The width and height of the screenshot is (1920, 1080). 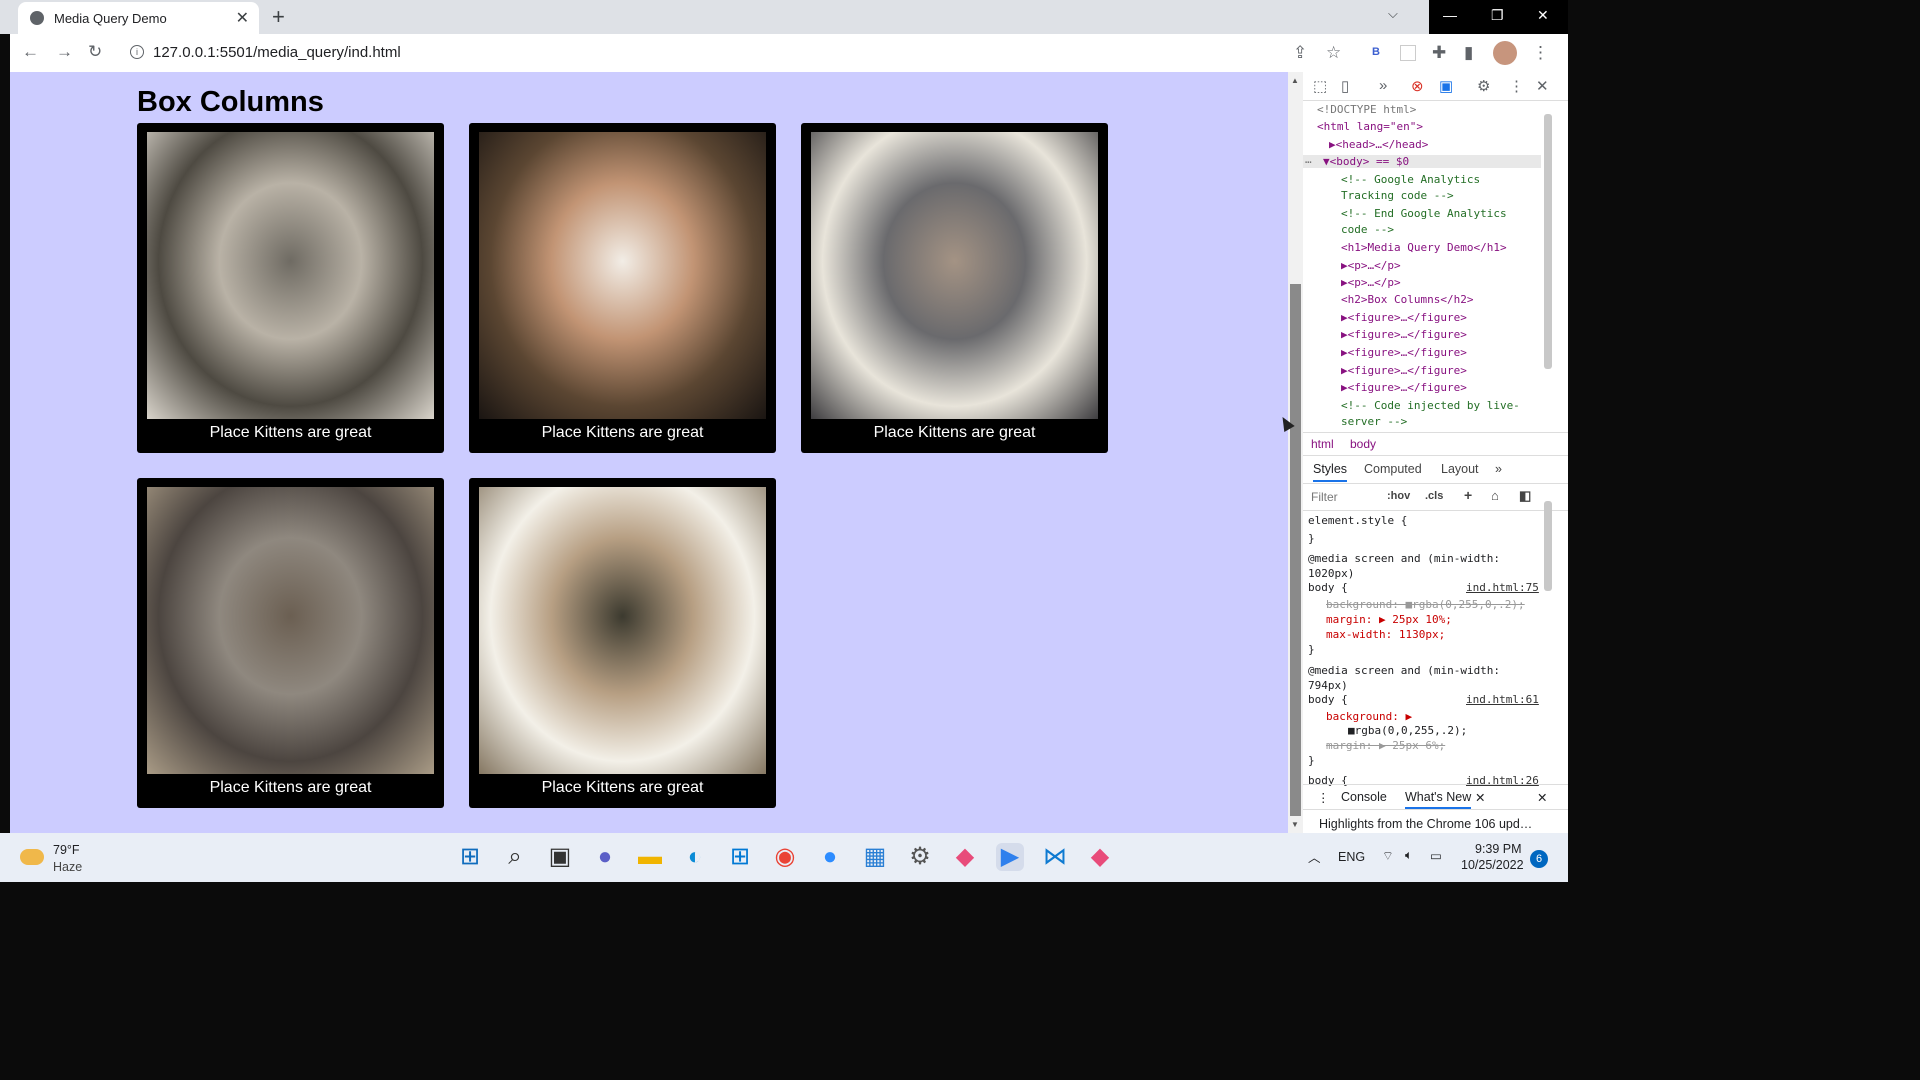 What do you see at coordinates (830, 857) in the screenshot?
I see `taskbar-zoom-icon: ●` at bounding box center [830, 857].